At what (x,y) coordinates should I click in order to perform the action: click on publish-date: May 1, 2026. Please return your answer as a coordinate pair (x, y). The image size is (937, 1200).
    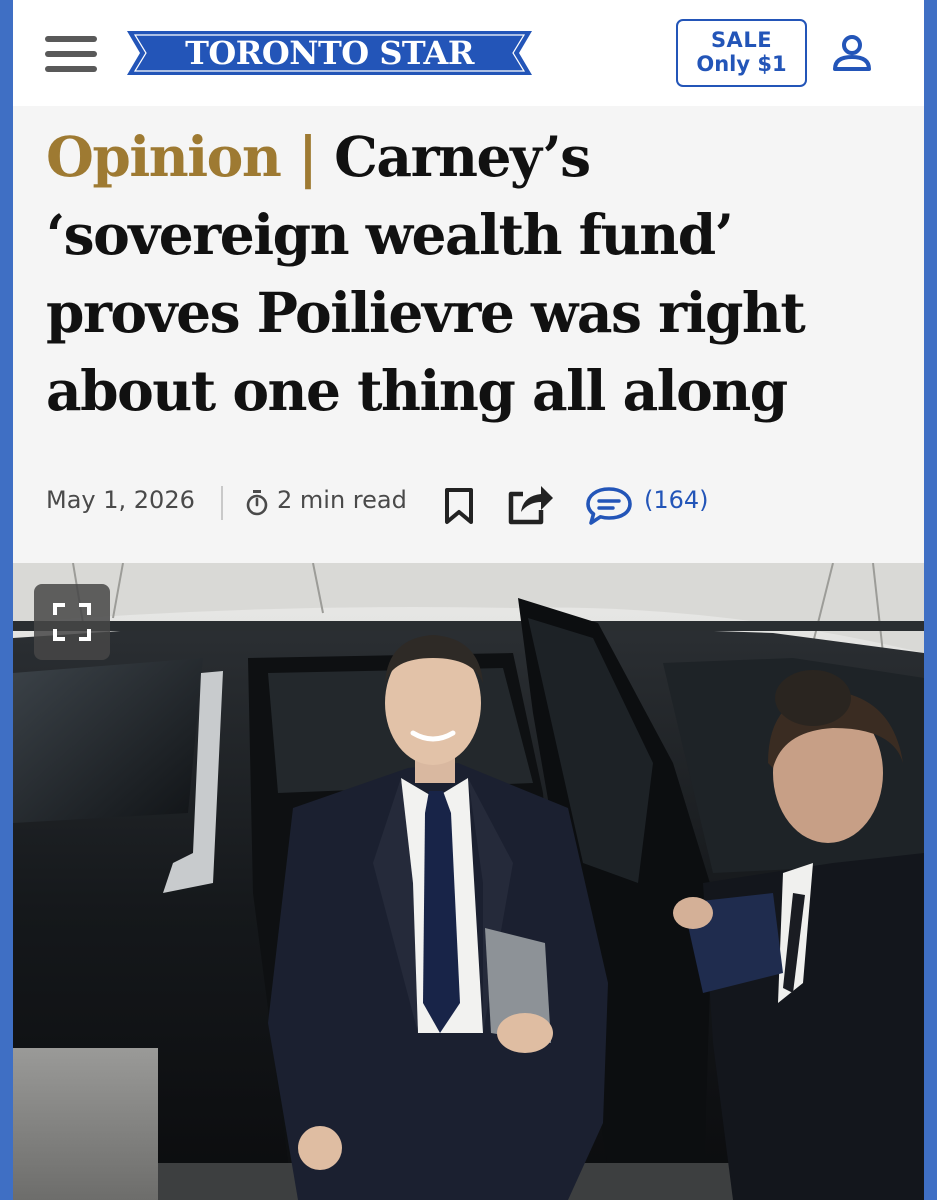
    Looking at the image, I should click on (120, 500).